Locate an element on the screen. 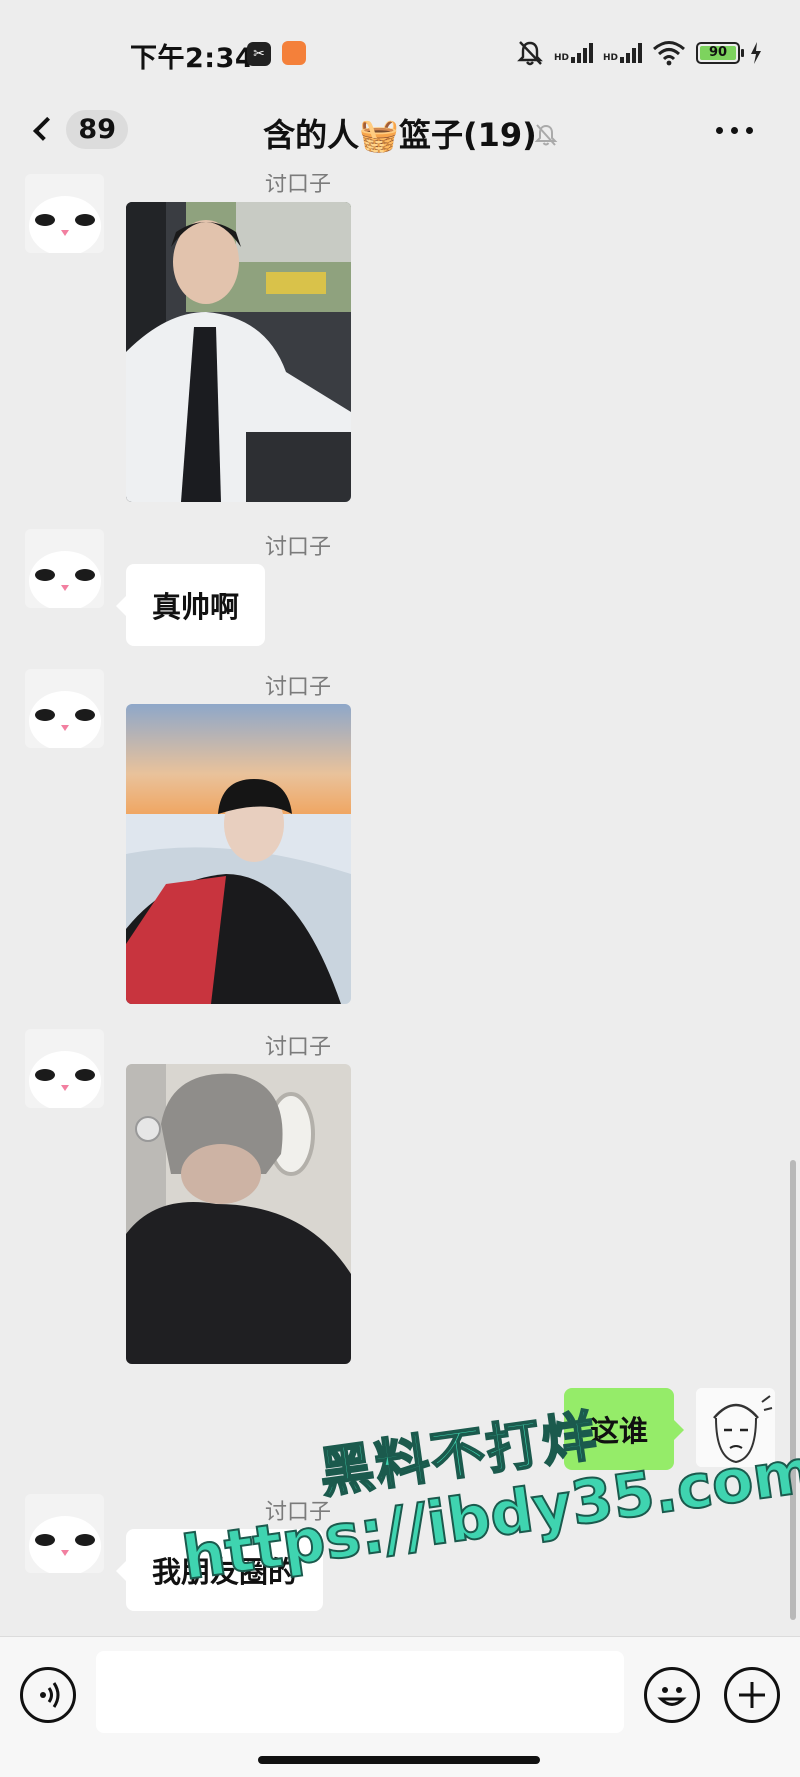  chat-header: 89 含的人🧺篮子(19) is located at coordinates (400, 133).